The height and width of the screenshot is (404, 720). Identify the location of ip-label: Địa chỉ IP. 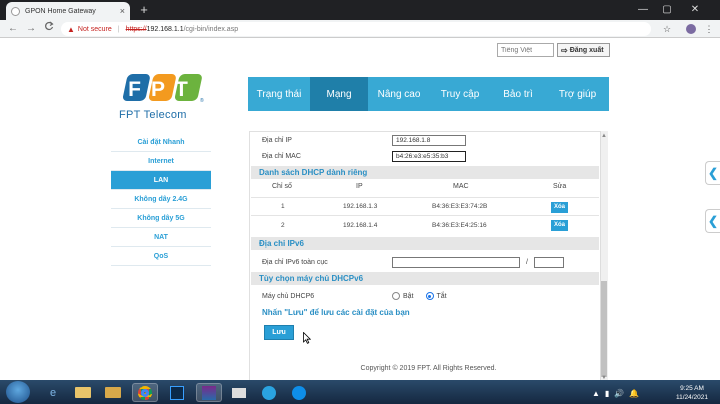
(277, 140).